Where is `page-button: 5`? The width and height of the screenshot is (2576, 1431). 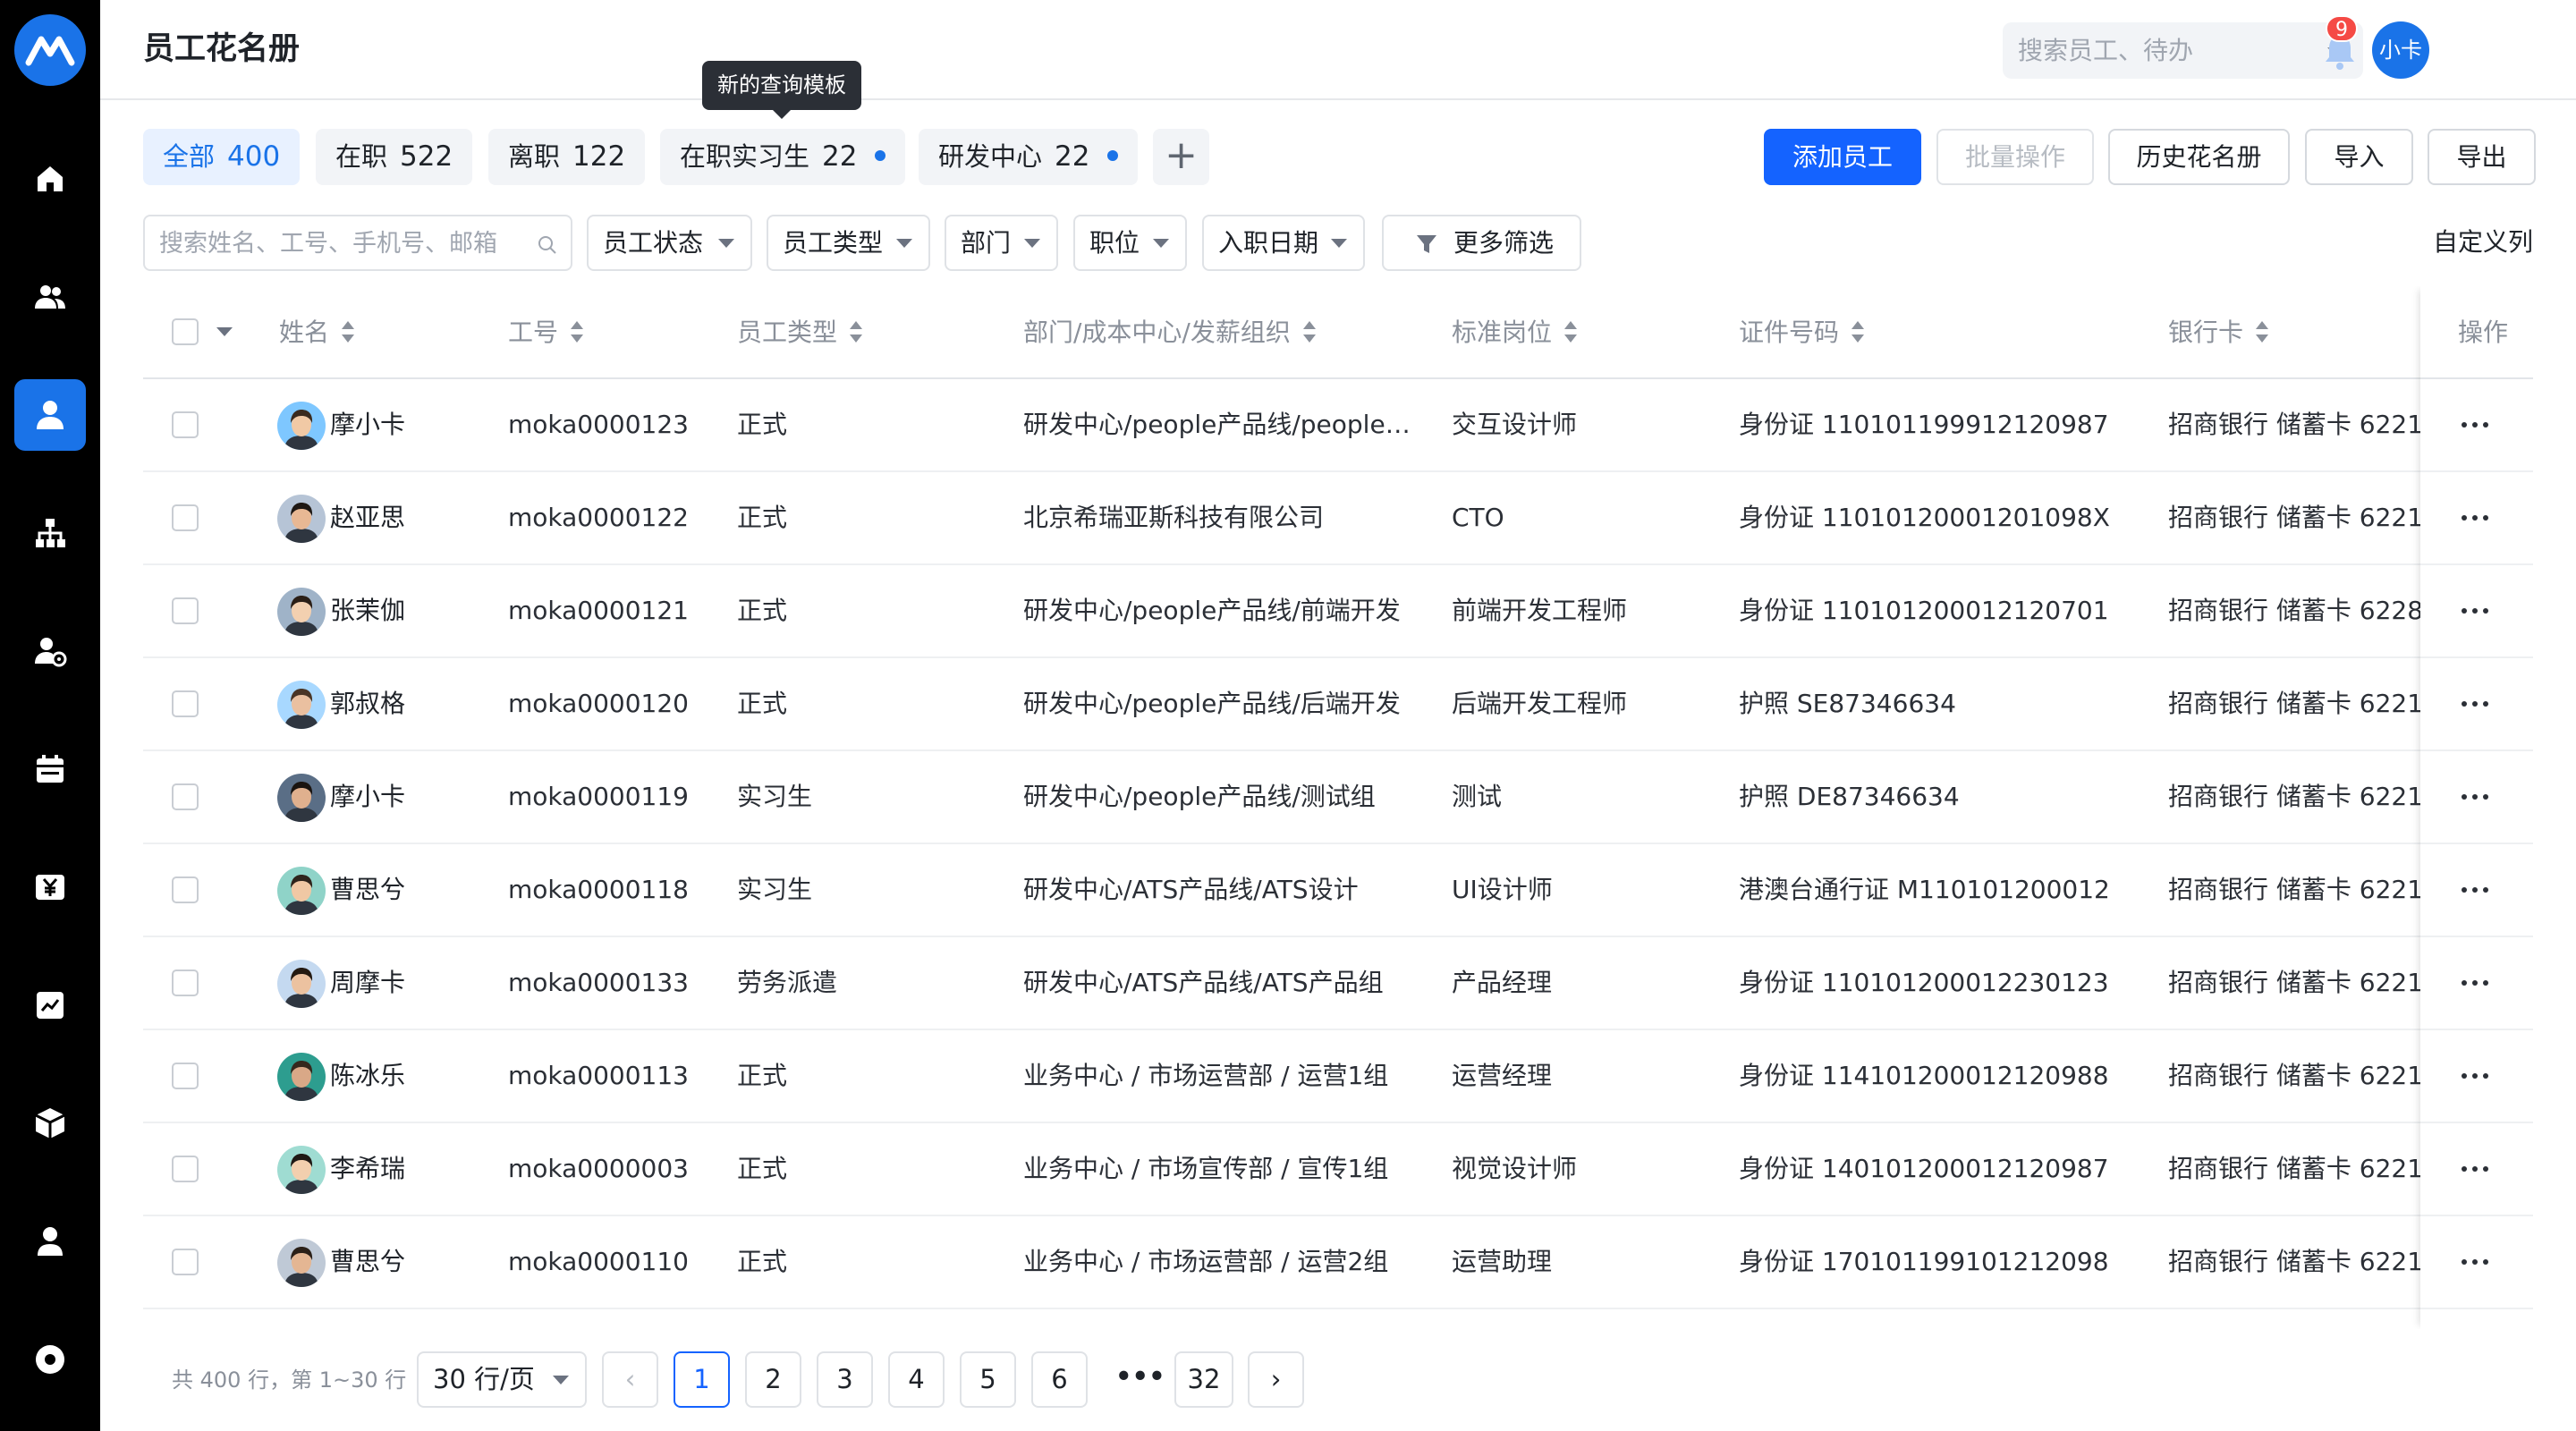 page-button: 5 is located at coordinates (988, 1380).